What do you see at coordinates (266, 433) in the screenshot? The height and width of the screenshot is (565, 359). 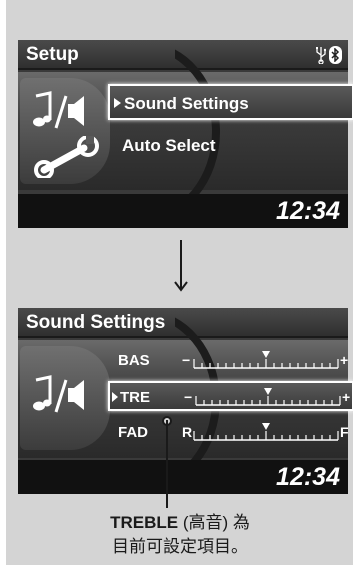 I see `fader-slider: RF` at bounding box center [266, 433].